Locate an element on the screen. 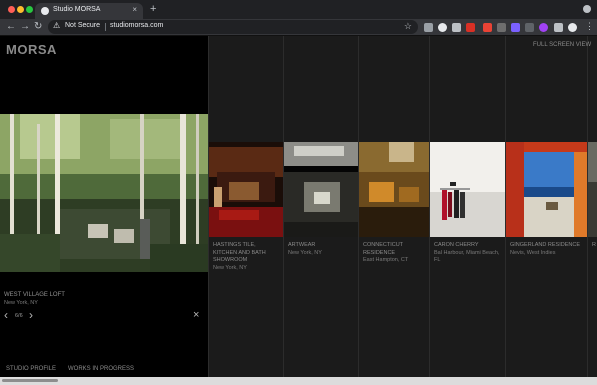 The image size is (597, 385). site-logo: MORSA is located at coordinates (31, 49).